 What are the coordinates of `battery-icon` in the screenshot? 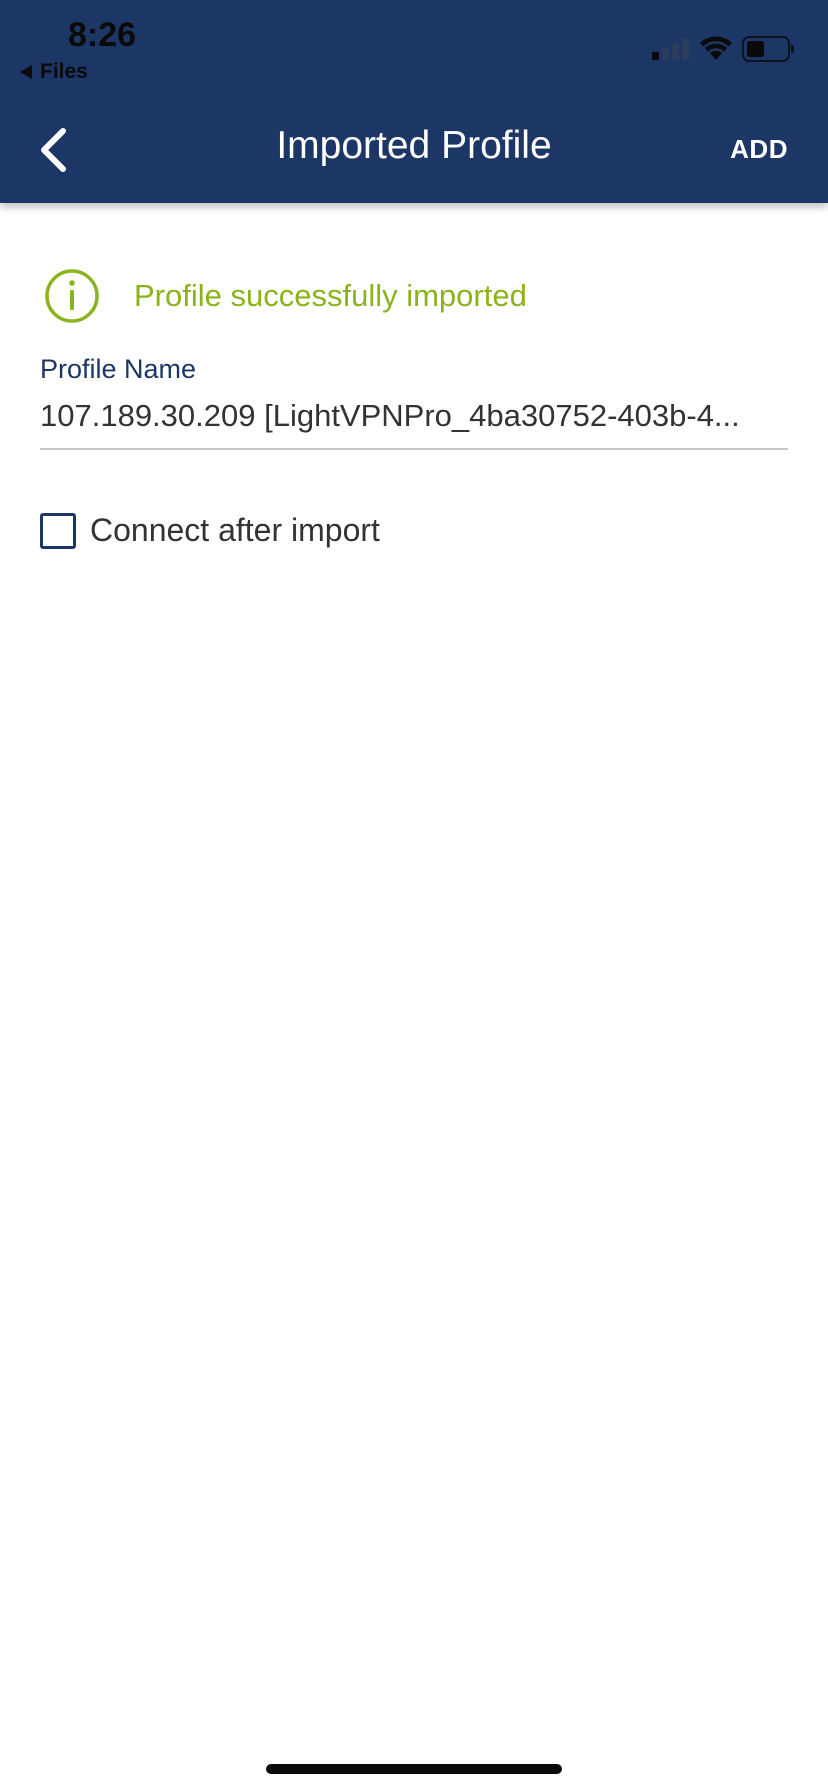 It's located at (768, 49).